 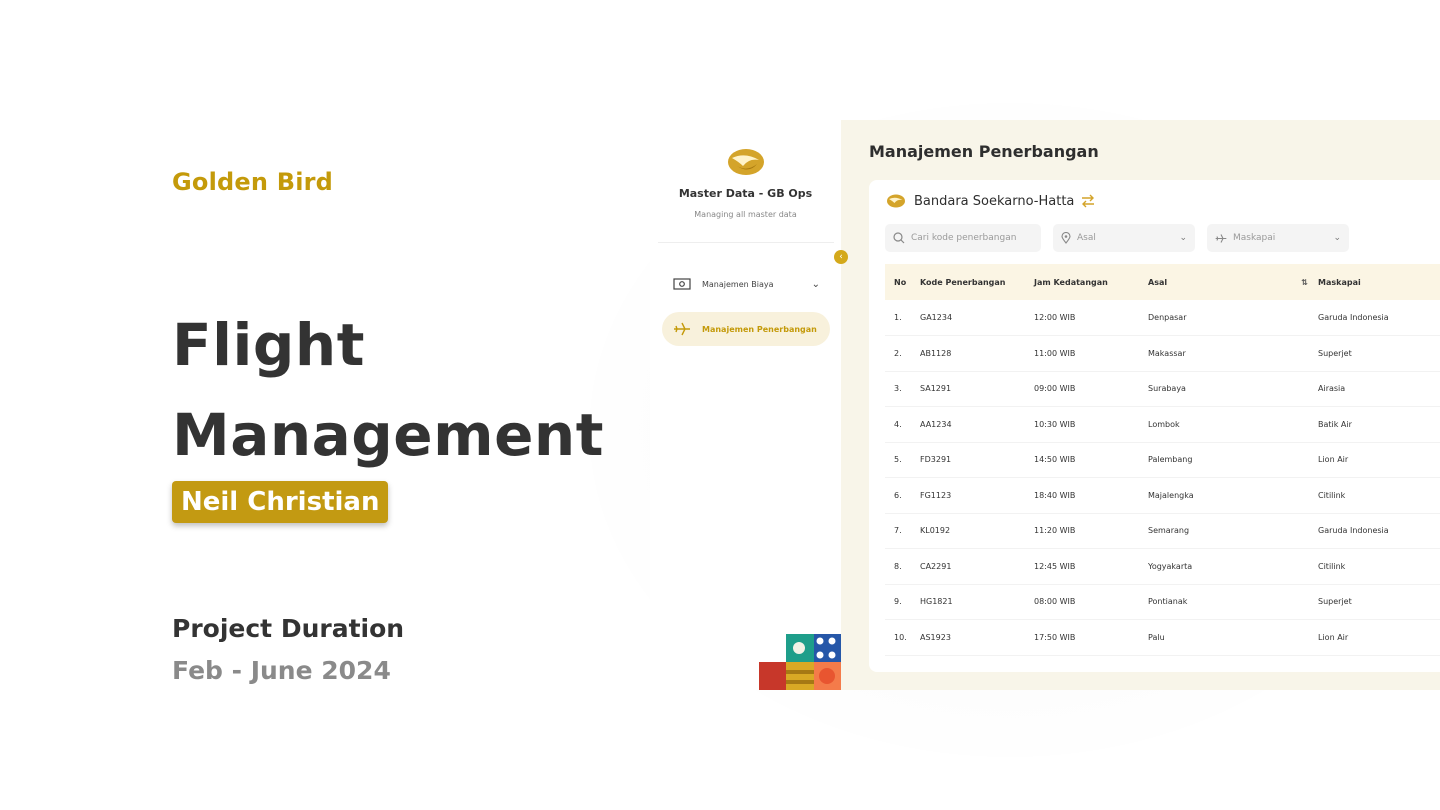 What do you see at coordinates (281, 670) in the screenshot?
I see `duration-value: Feb - June 2024` at bounding box center [281, 670].